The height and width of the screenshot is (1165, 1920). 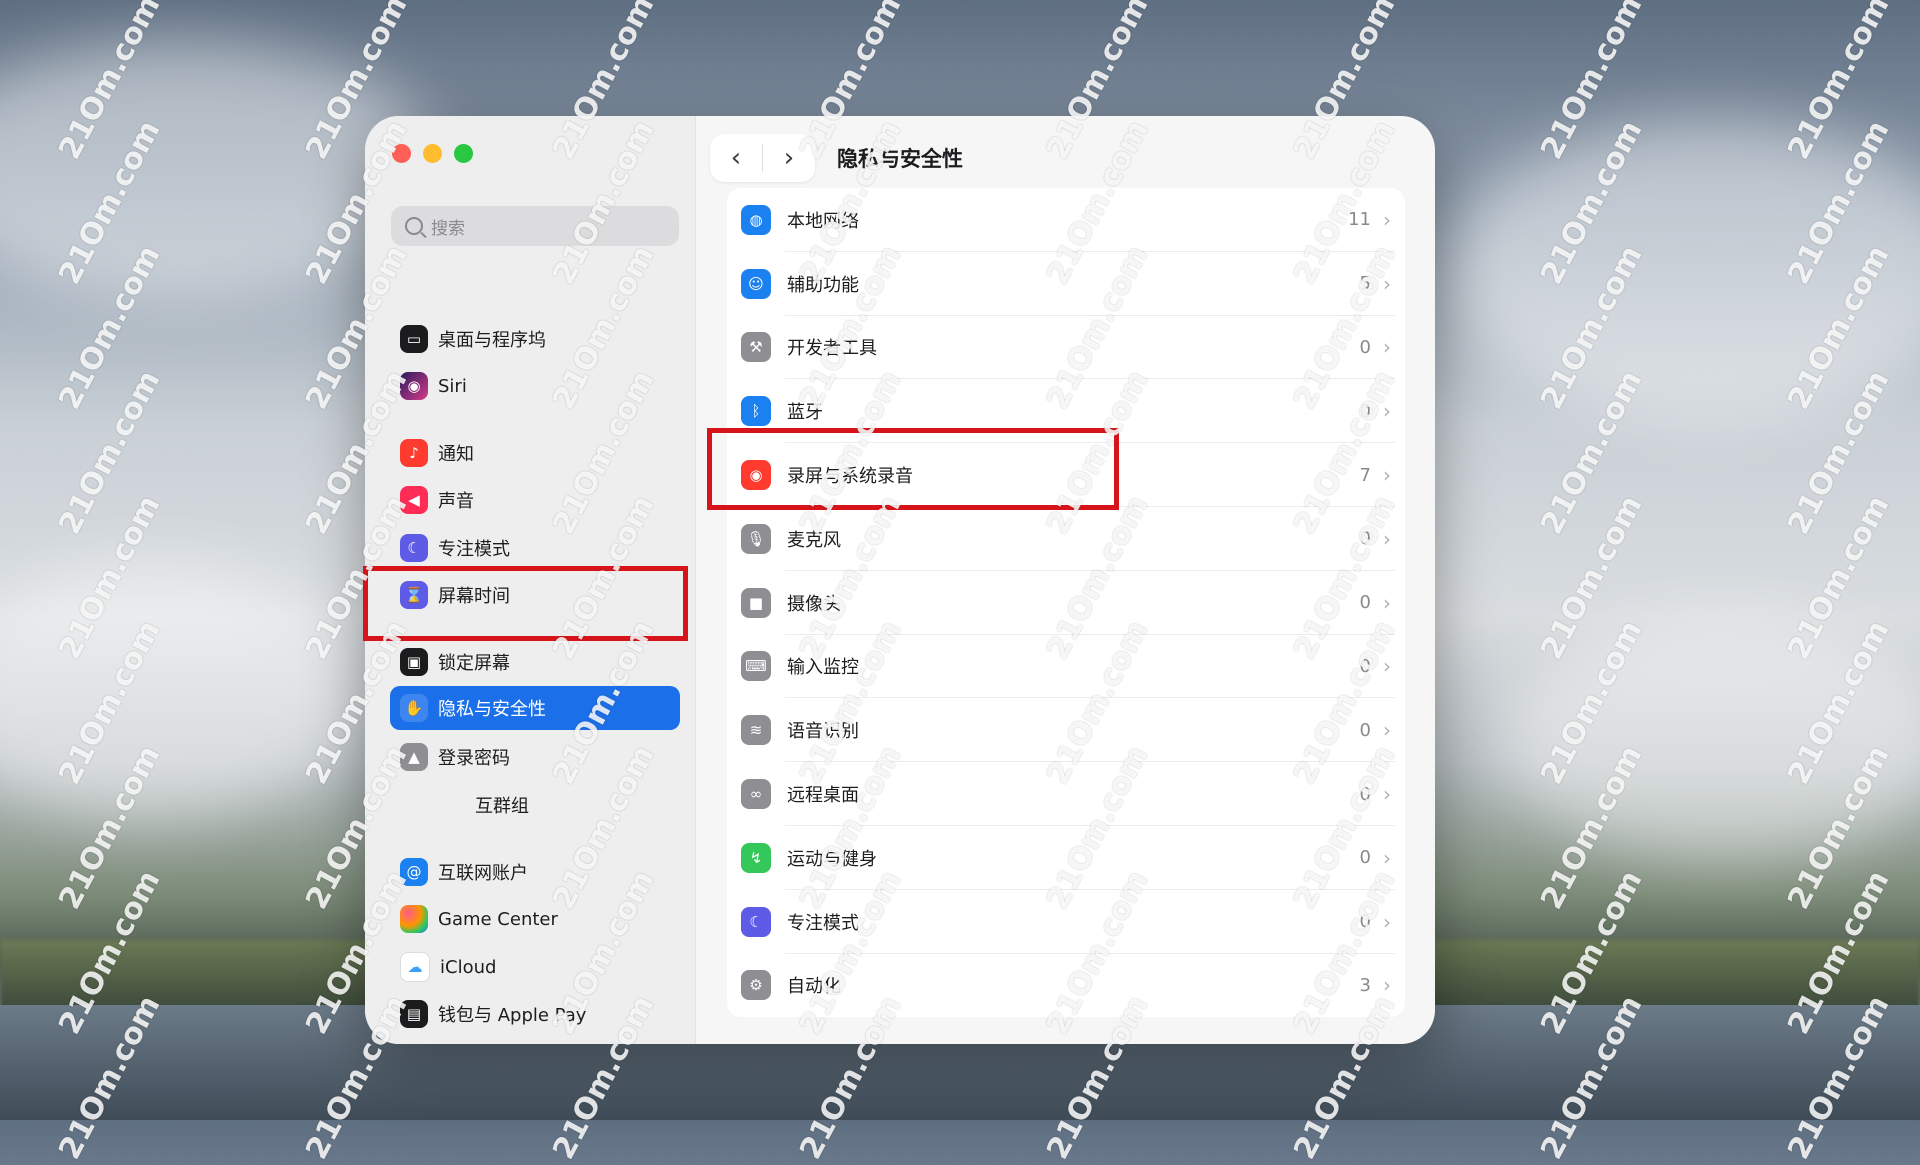 What do you see at coordinates (455, 662) in the screenshot?
I see `sidebar-item-lock-screen: ▣ 锁定屏幕` at bounding box center [455, 662].